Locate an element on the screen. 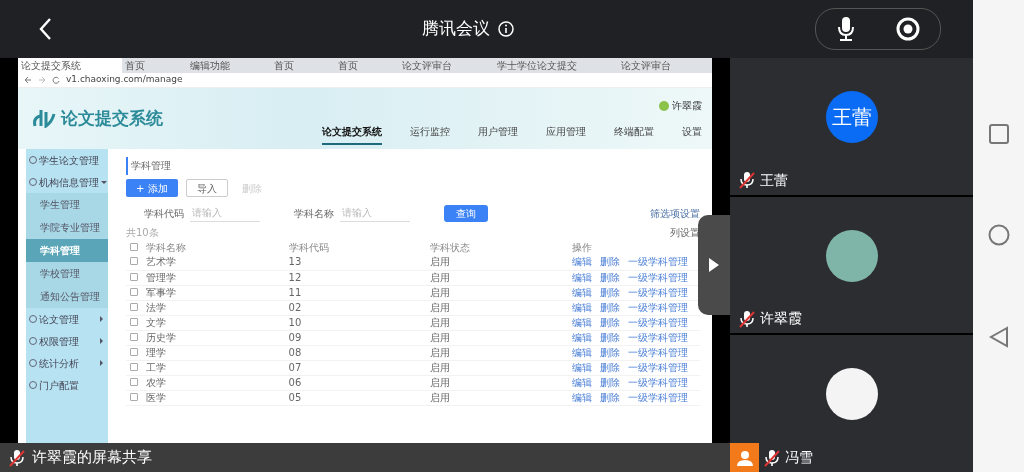 The width and height of the screenshot is (1024, 472). address-bar: v1.chaoxing.com/manage is located at coordinates (124, 80).